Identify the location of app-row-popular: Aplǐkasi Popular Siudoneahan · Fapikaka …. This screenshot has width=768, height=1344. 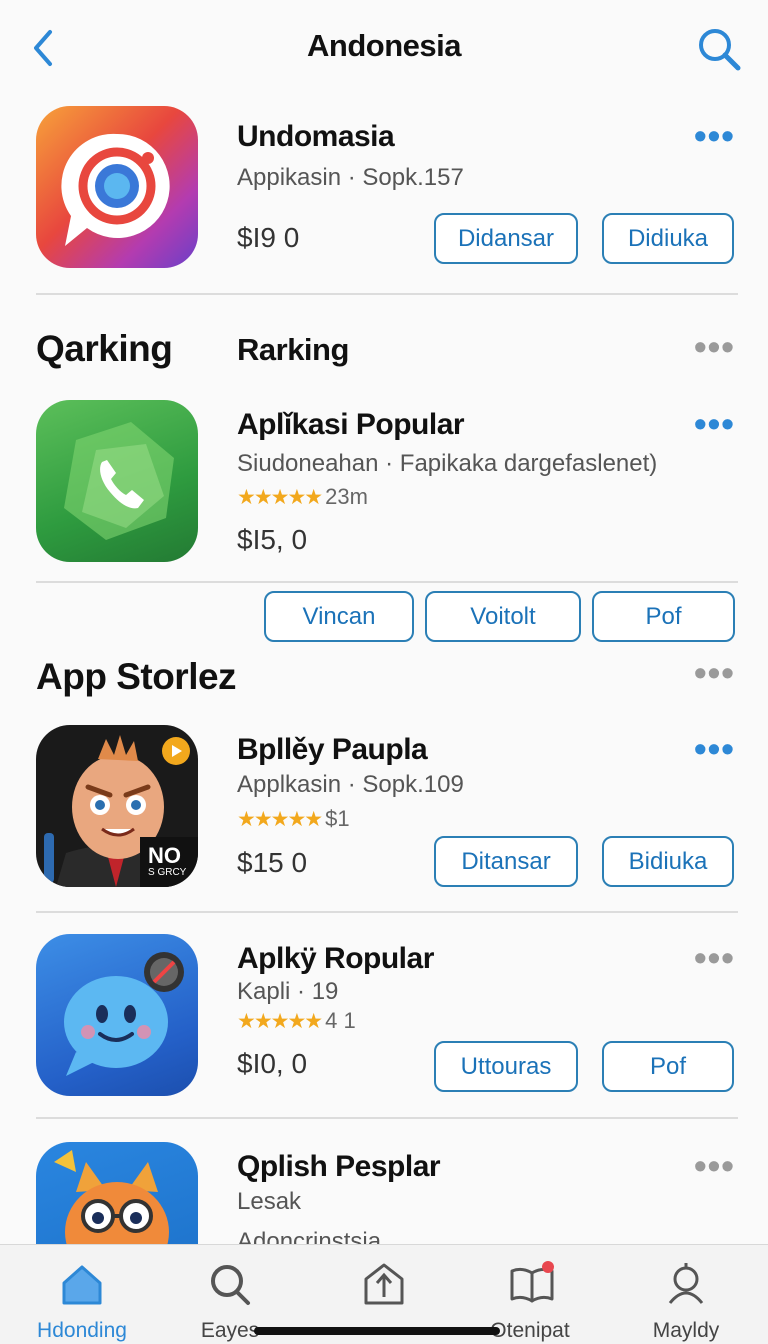
(384, 490).